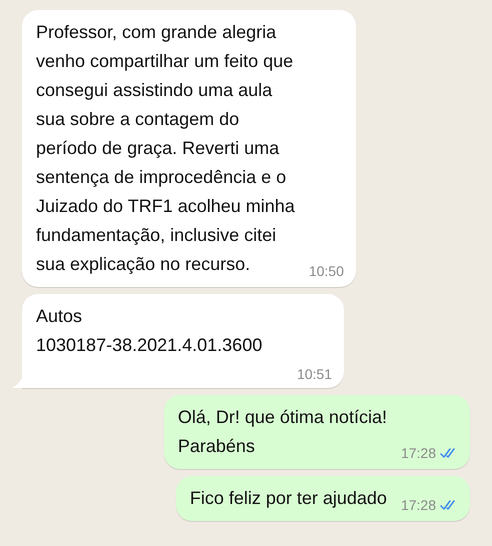 The image size is (492, 546). Describe the element at coordinates (314, 374) in the screenshot. I see `message-time: 10:51` at that location.